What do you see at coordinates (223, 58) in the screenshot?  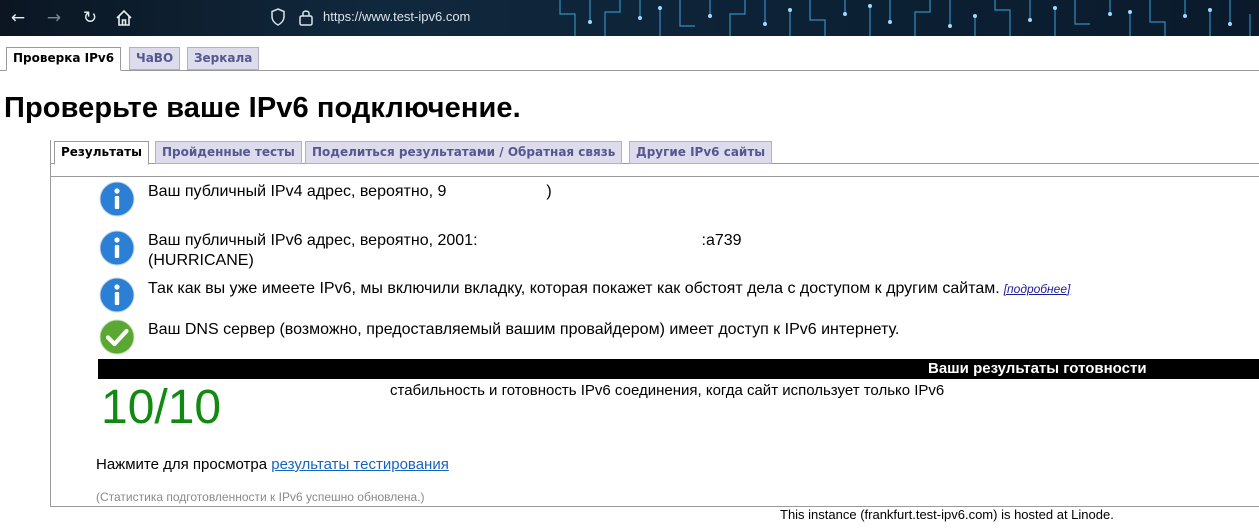 I see `tab-mirrors: Зеркала` at bounding box center [223, 58].